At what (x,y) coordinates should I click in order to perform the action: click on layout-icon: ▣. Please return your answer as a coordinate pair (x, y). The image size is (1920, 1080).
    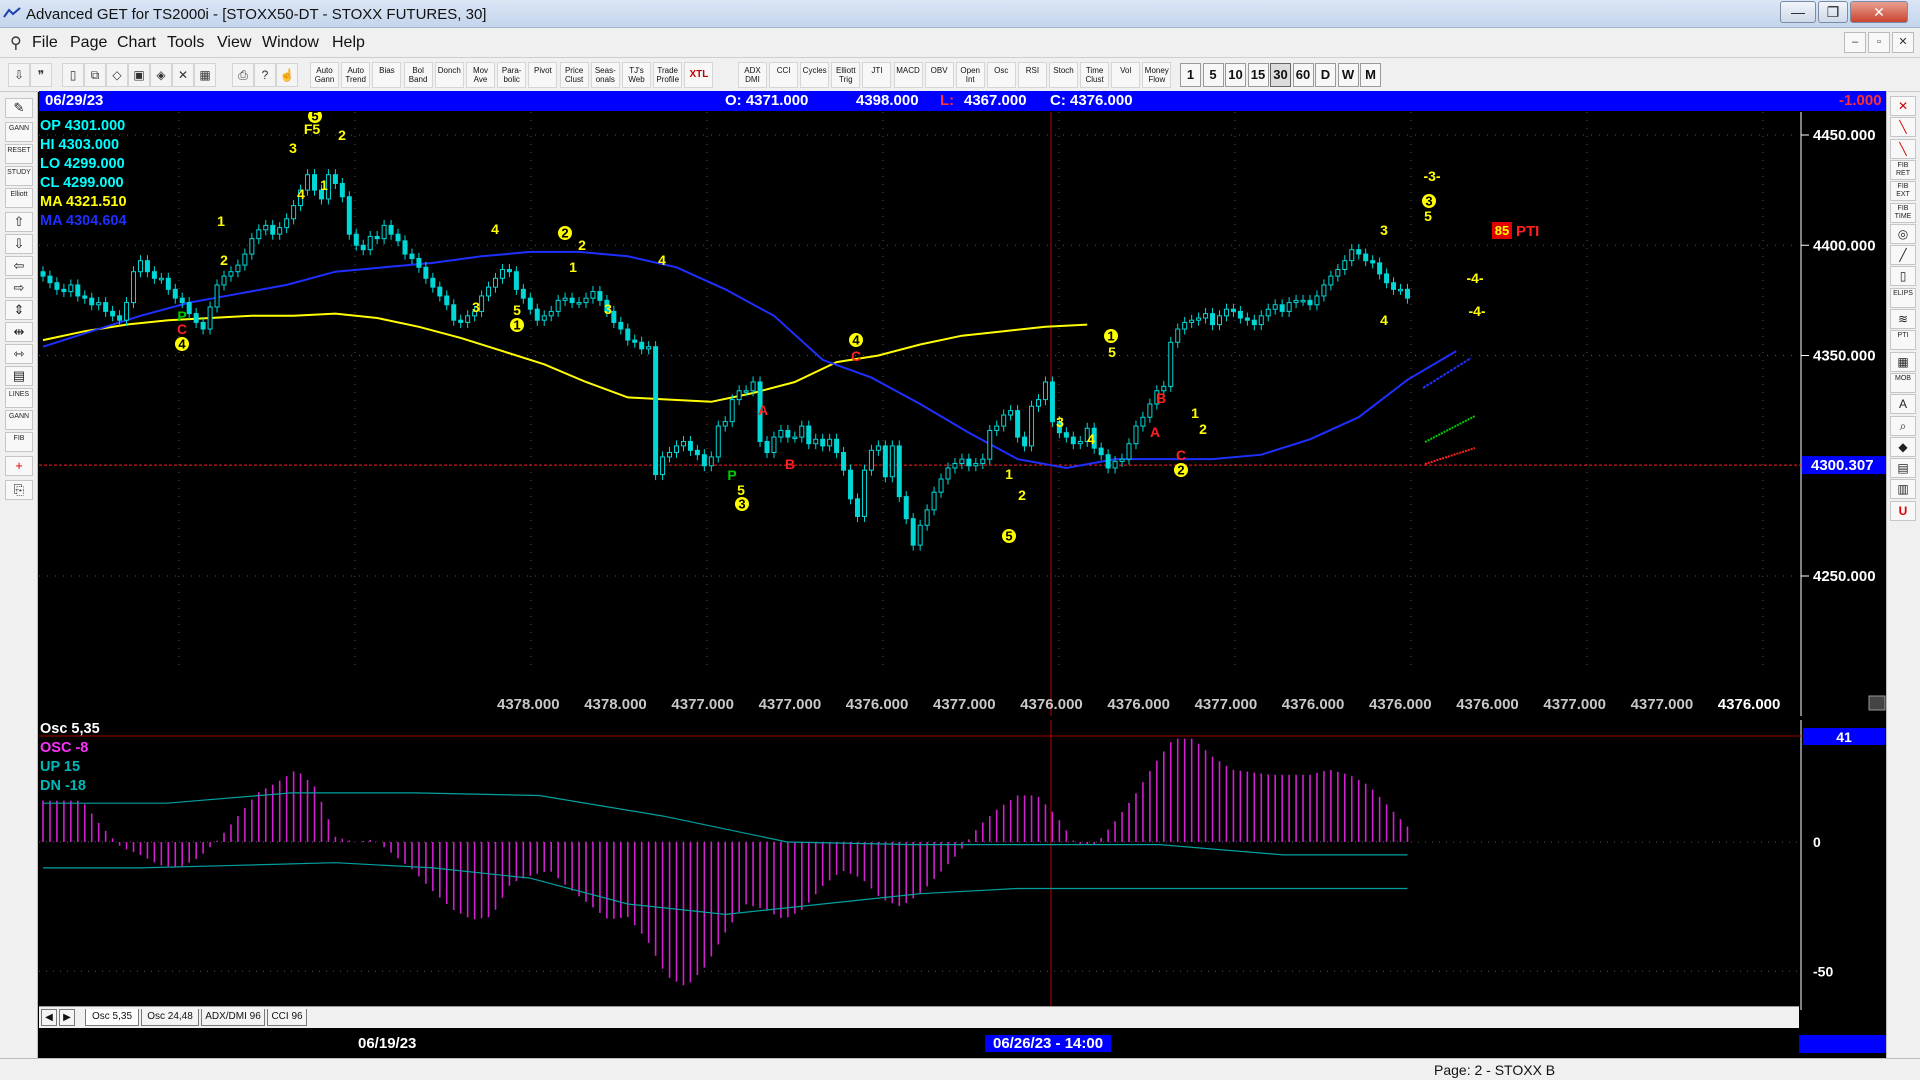
    Looking at the image, I should click on (139, 75).